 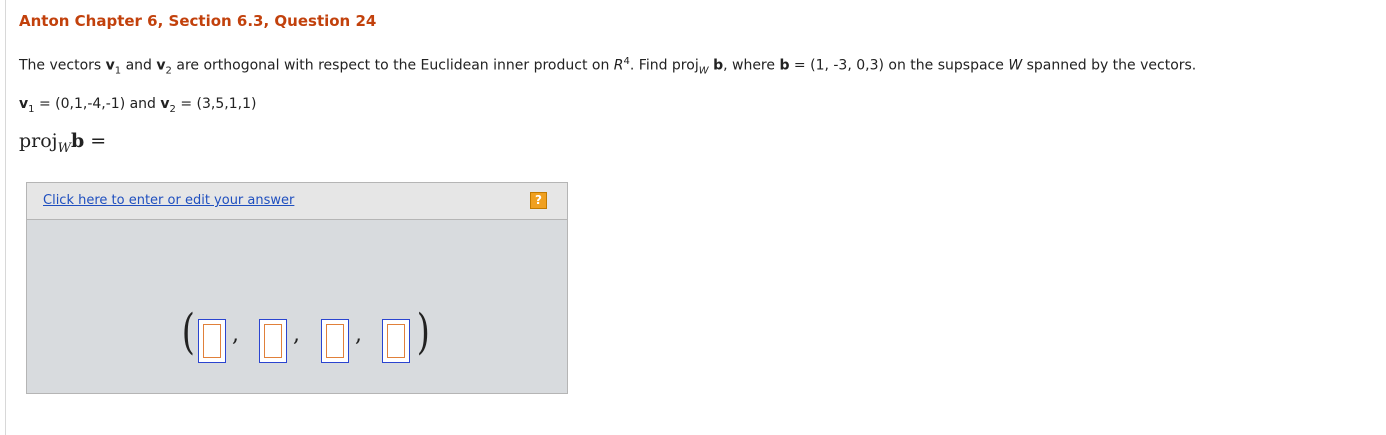 I want to click on given-vectors: v1 = (0,1,-4,-1) and v2 = (3,5,1,1), so click(x=138, y=105).